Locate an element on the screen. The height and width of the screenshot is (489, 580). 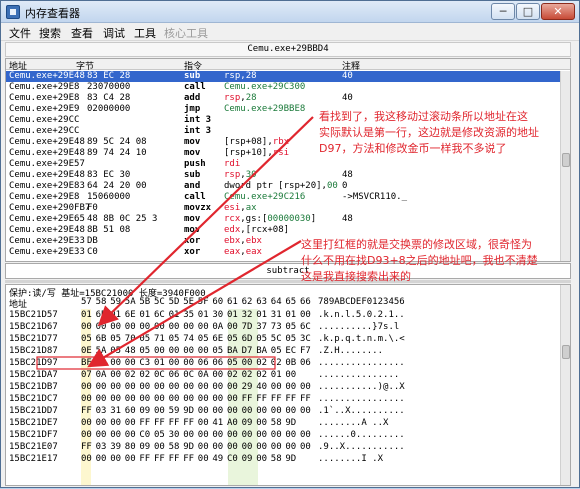
menu-file: 文件 is located at coordinates (20, 33).